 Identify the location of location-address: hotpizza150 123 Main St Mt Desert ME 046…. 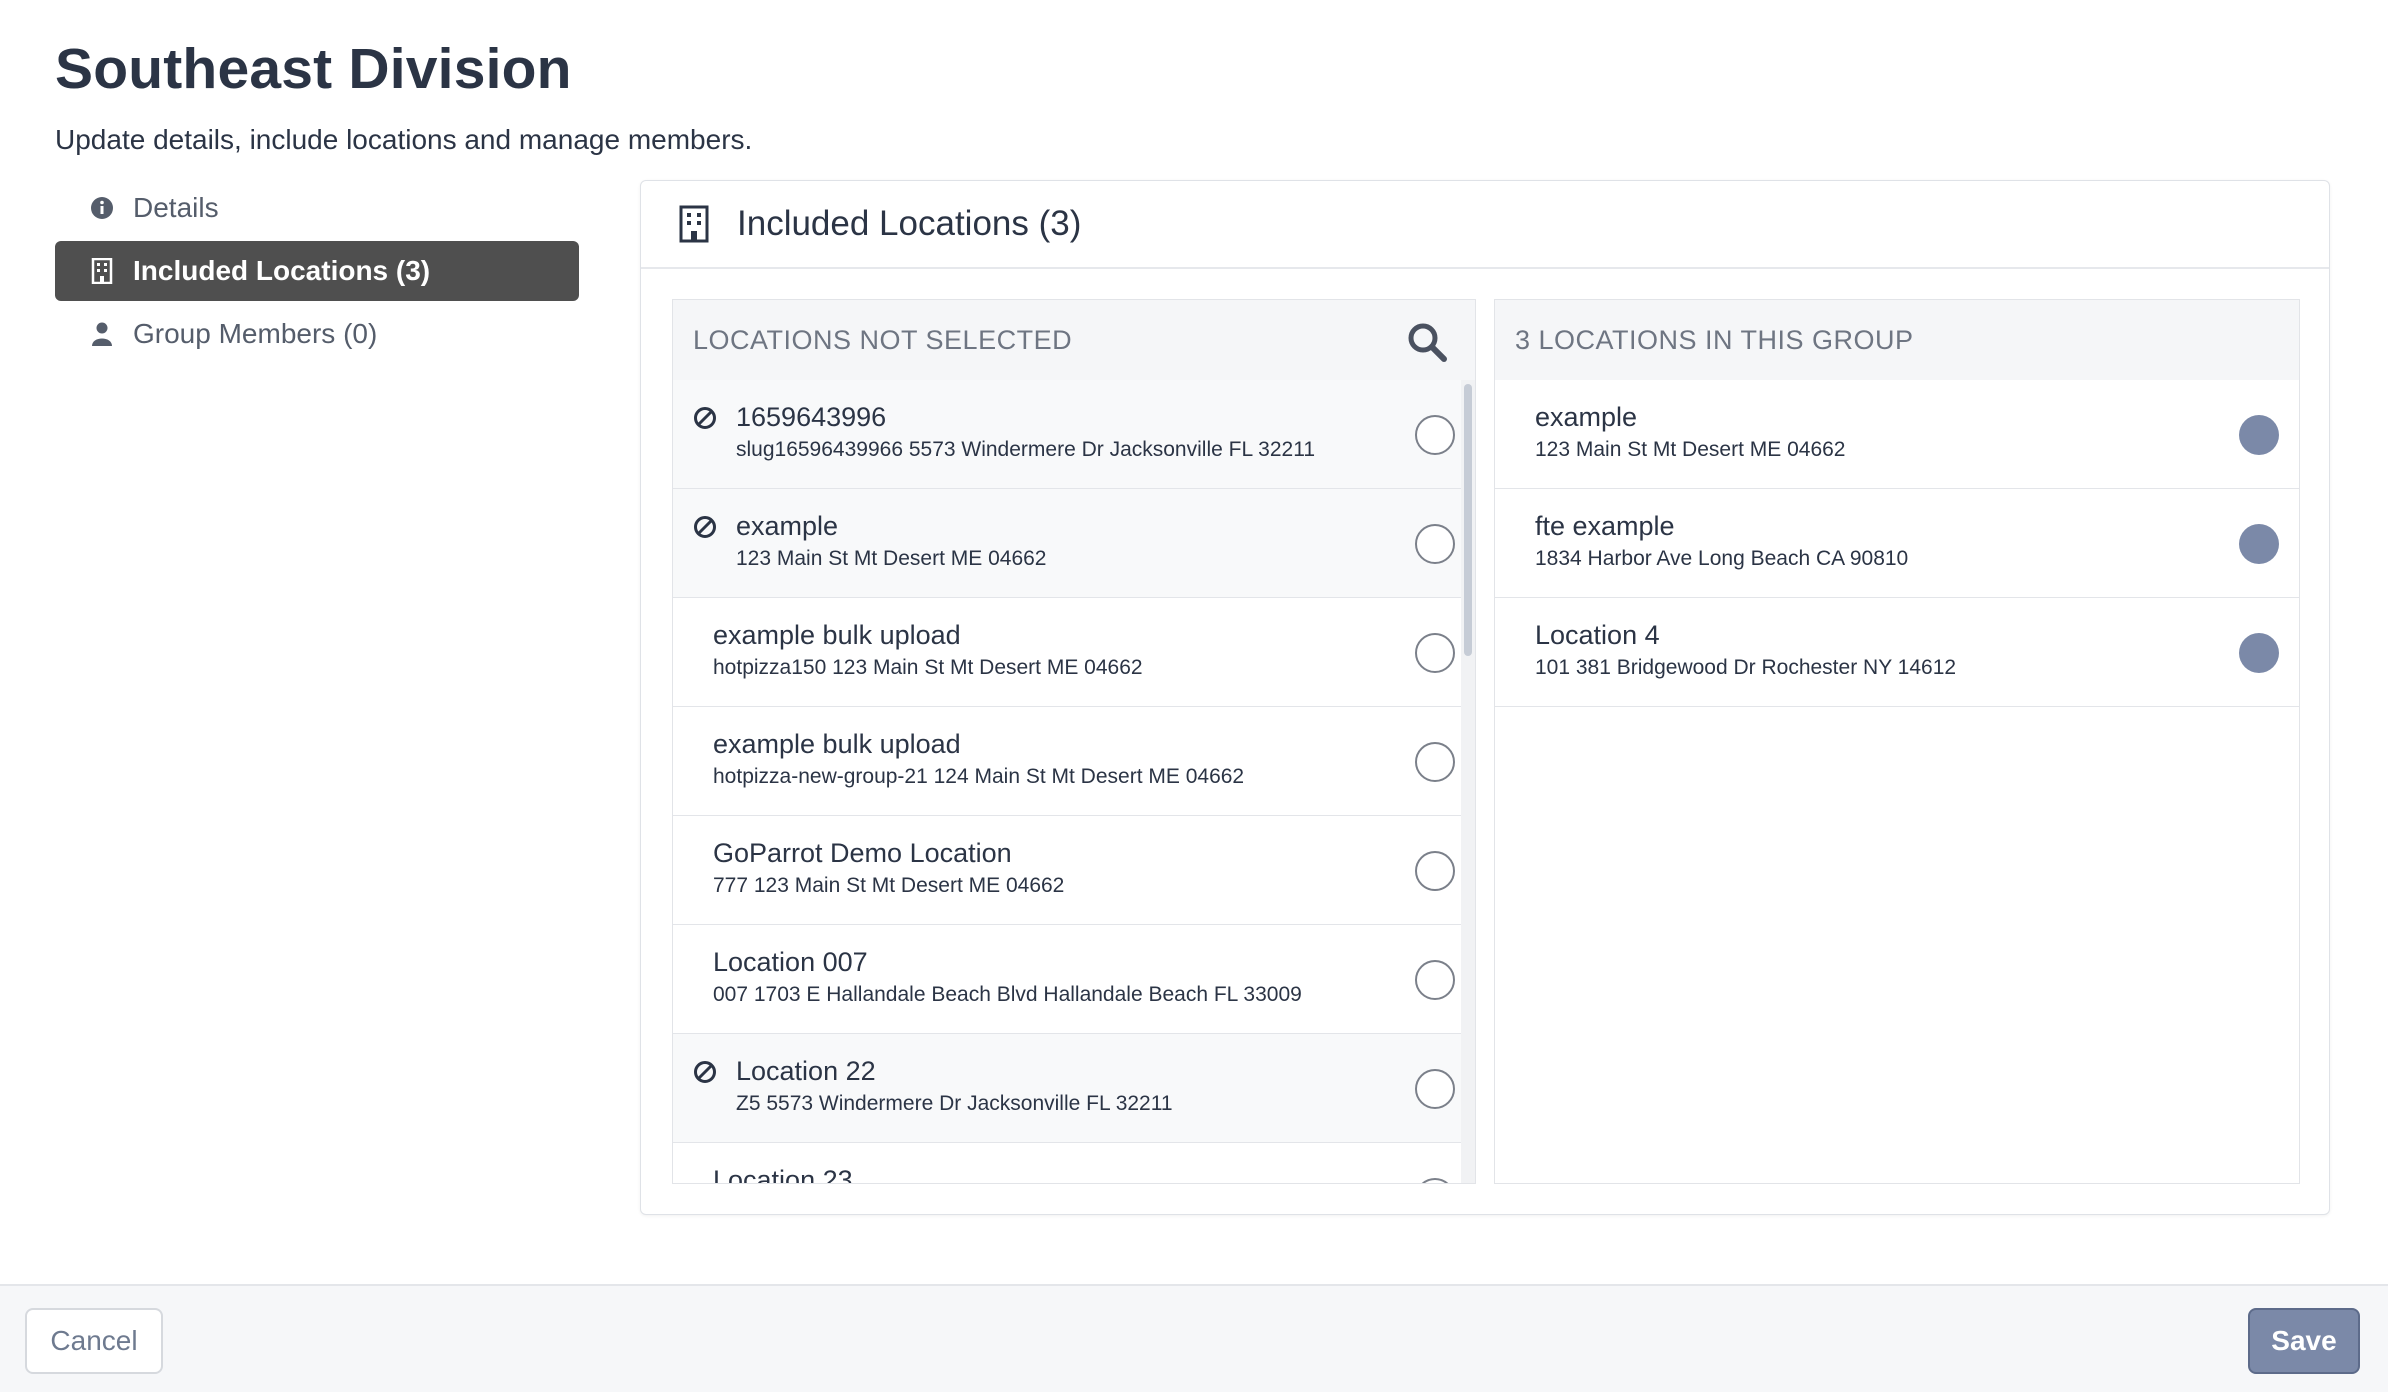
(928, 667).